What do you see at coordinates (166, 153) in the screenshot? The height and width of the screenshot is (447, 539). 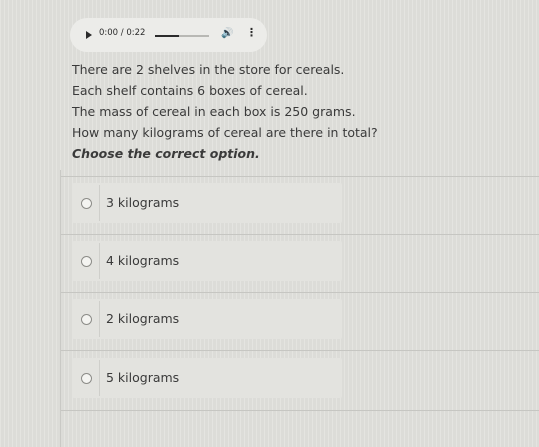 I see `instruction-text: Choose the correct option.` at bounding box center [166, 153].